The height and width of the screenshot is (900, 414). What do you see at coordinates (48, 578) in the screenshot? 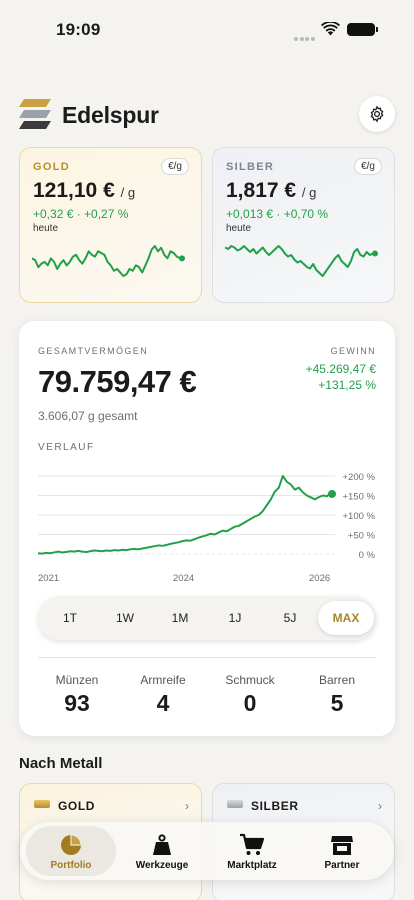
I see `x-tick-label: 2021` at bounding box center [48, 578].